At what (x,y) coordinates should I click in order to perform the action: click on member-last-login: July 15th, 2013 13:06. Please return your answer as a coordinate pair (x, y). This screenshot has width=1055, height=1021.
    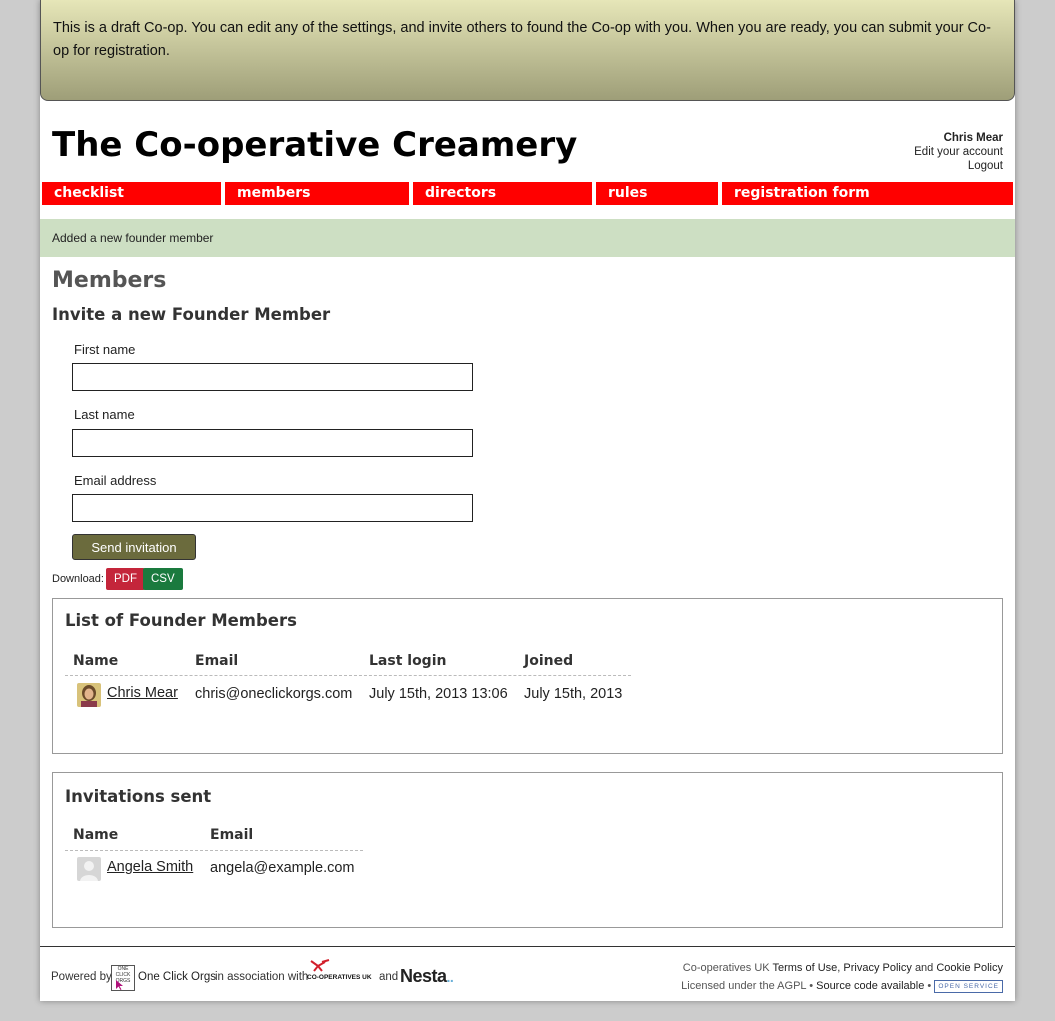
    Looking at the image, I should click on (438, 694).